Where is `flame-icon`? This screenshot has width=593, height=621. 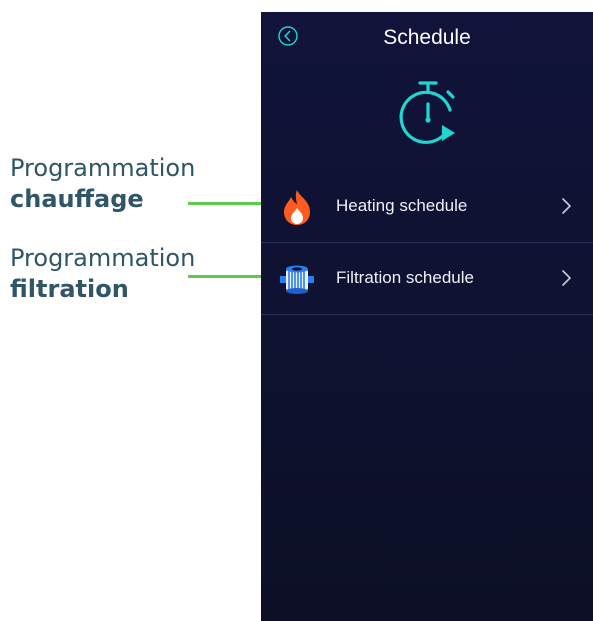 flame-icon is located at coordinates (297, 207).